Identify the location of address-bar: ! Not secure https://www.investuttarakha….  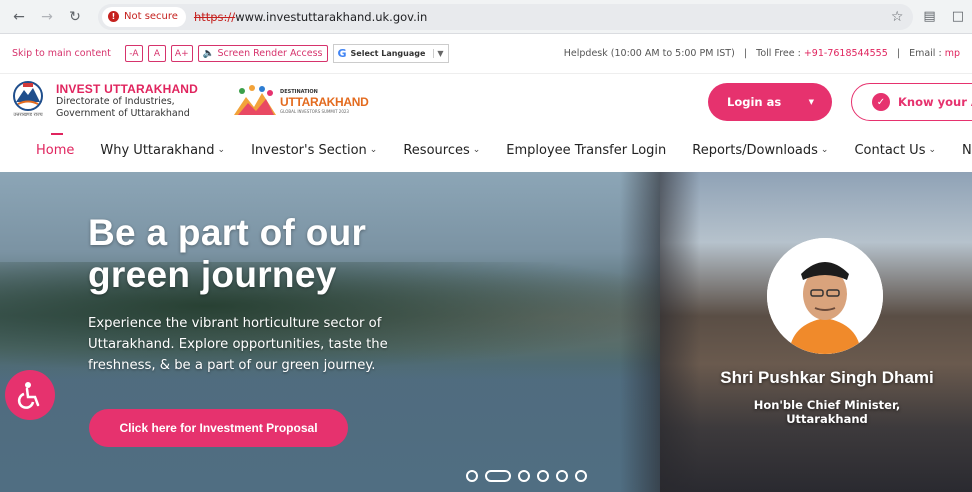
(506, 16).